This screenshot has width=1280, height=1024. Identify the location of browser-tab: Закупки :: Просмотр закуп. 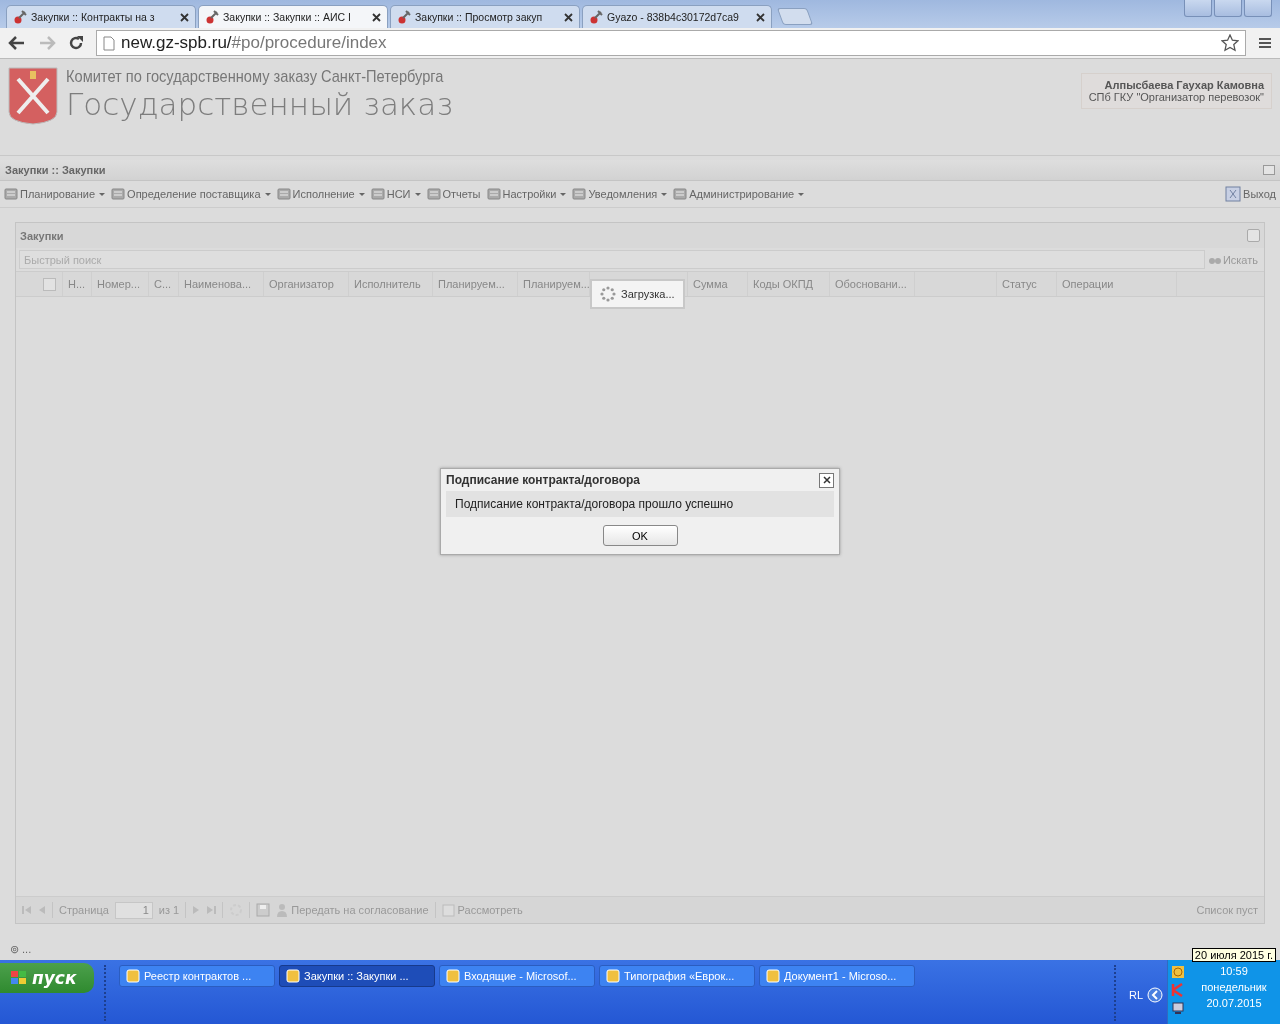
(485, 16).